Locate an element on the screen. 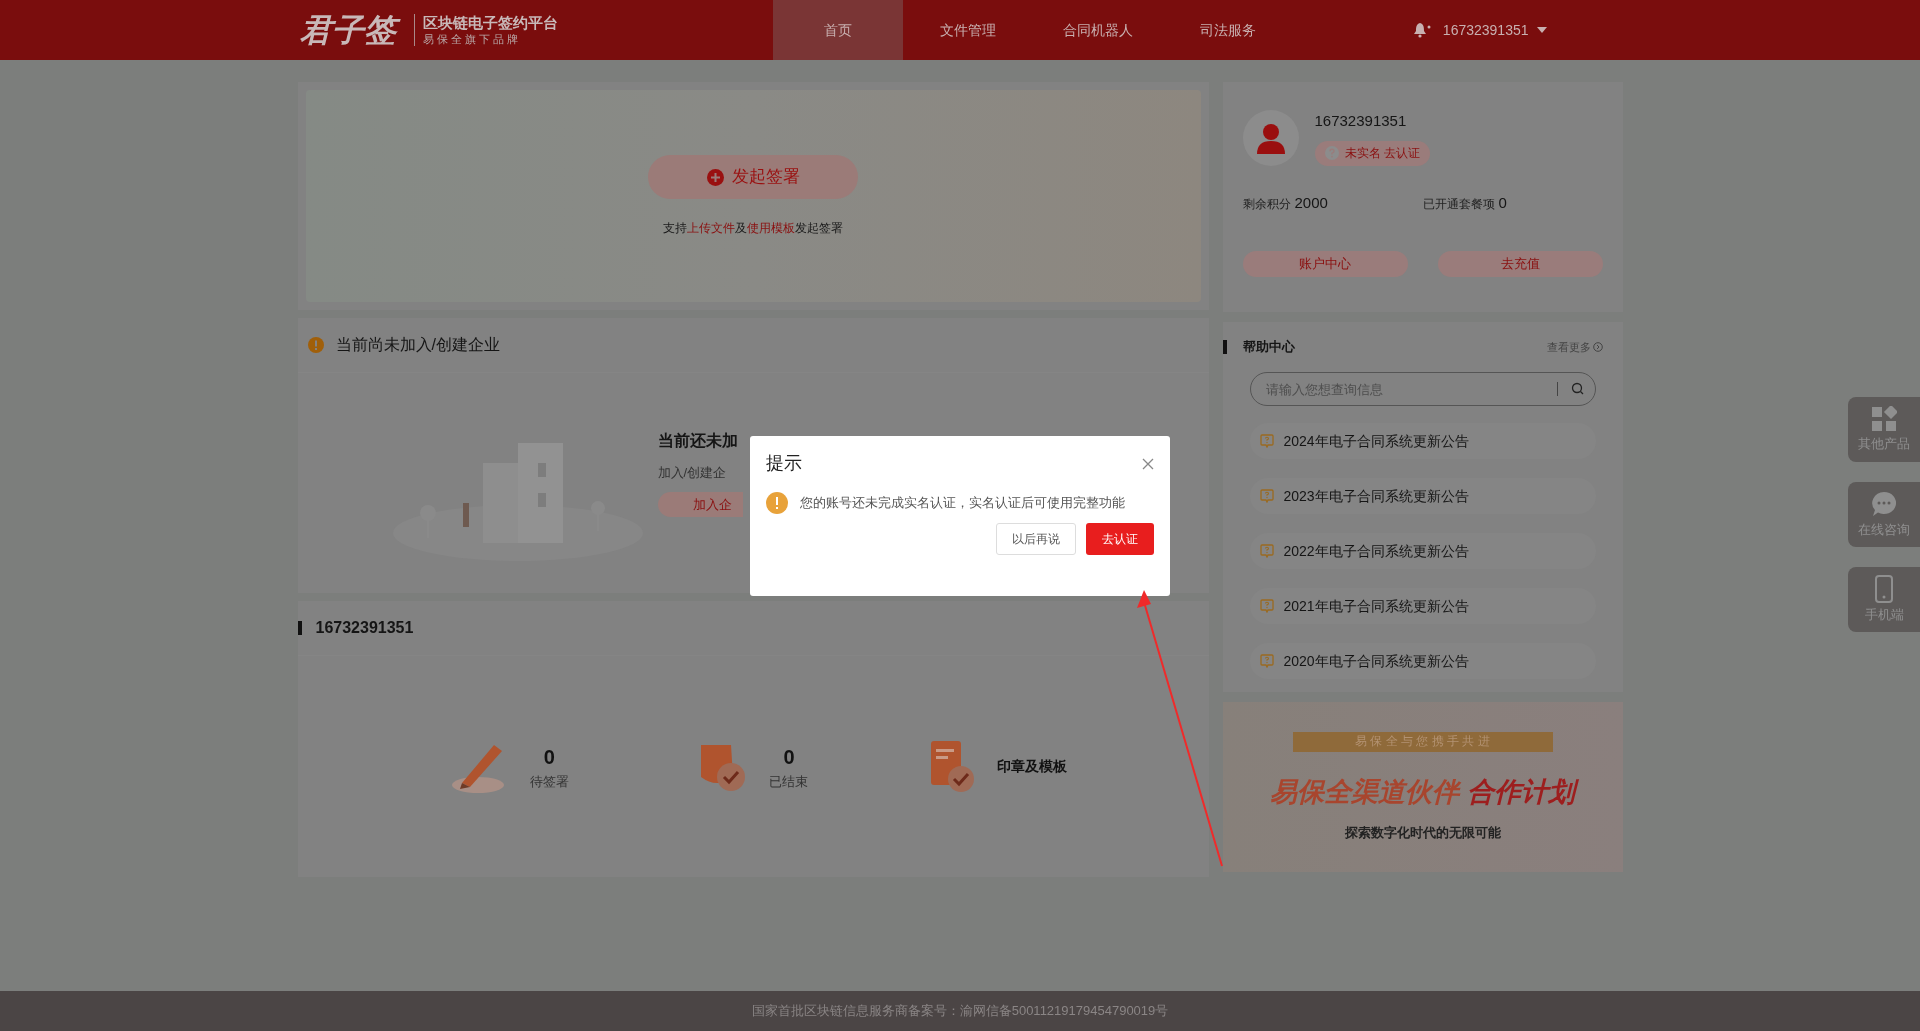 The width and height of the screenshot is (1920, 1031). view-more-link: 查看更多 is located at coordinates (1574, 347).